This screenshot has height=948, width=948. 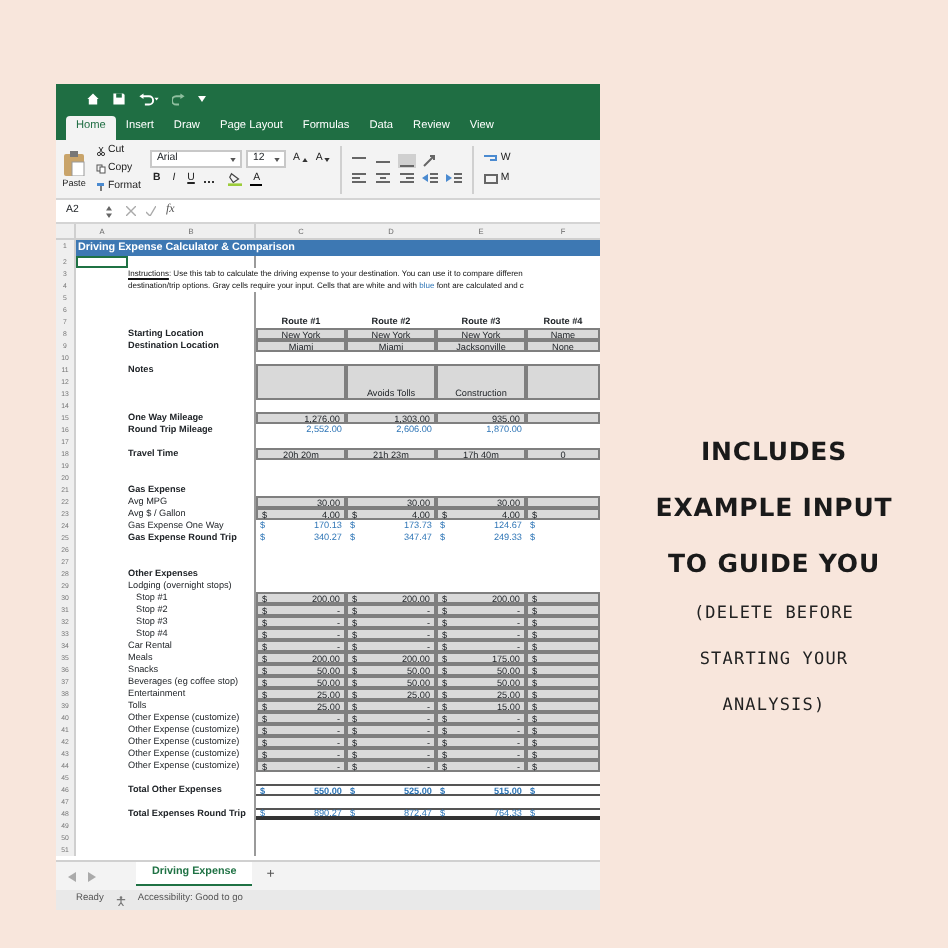 What do you see at coordinates (774, 661) in the screenshot?
I see `note-text: (DELETE BEFORE STARTING YOUR ANALYSIS)` at bounding box center [774, 661].